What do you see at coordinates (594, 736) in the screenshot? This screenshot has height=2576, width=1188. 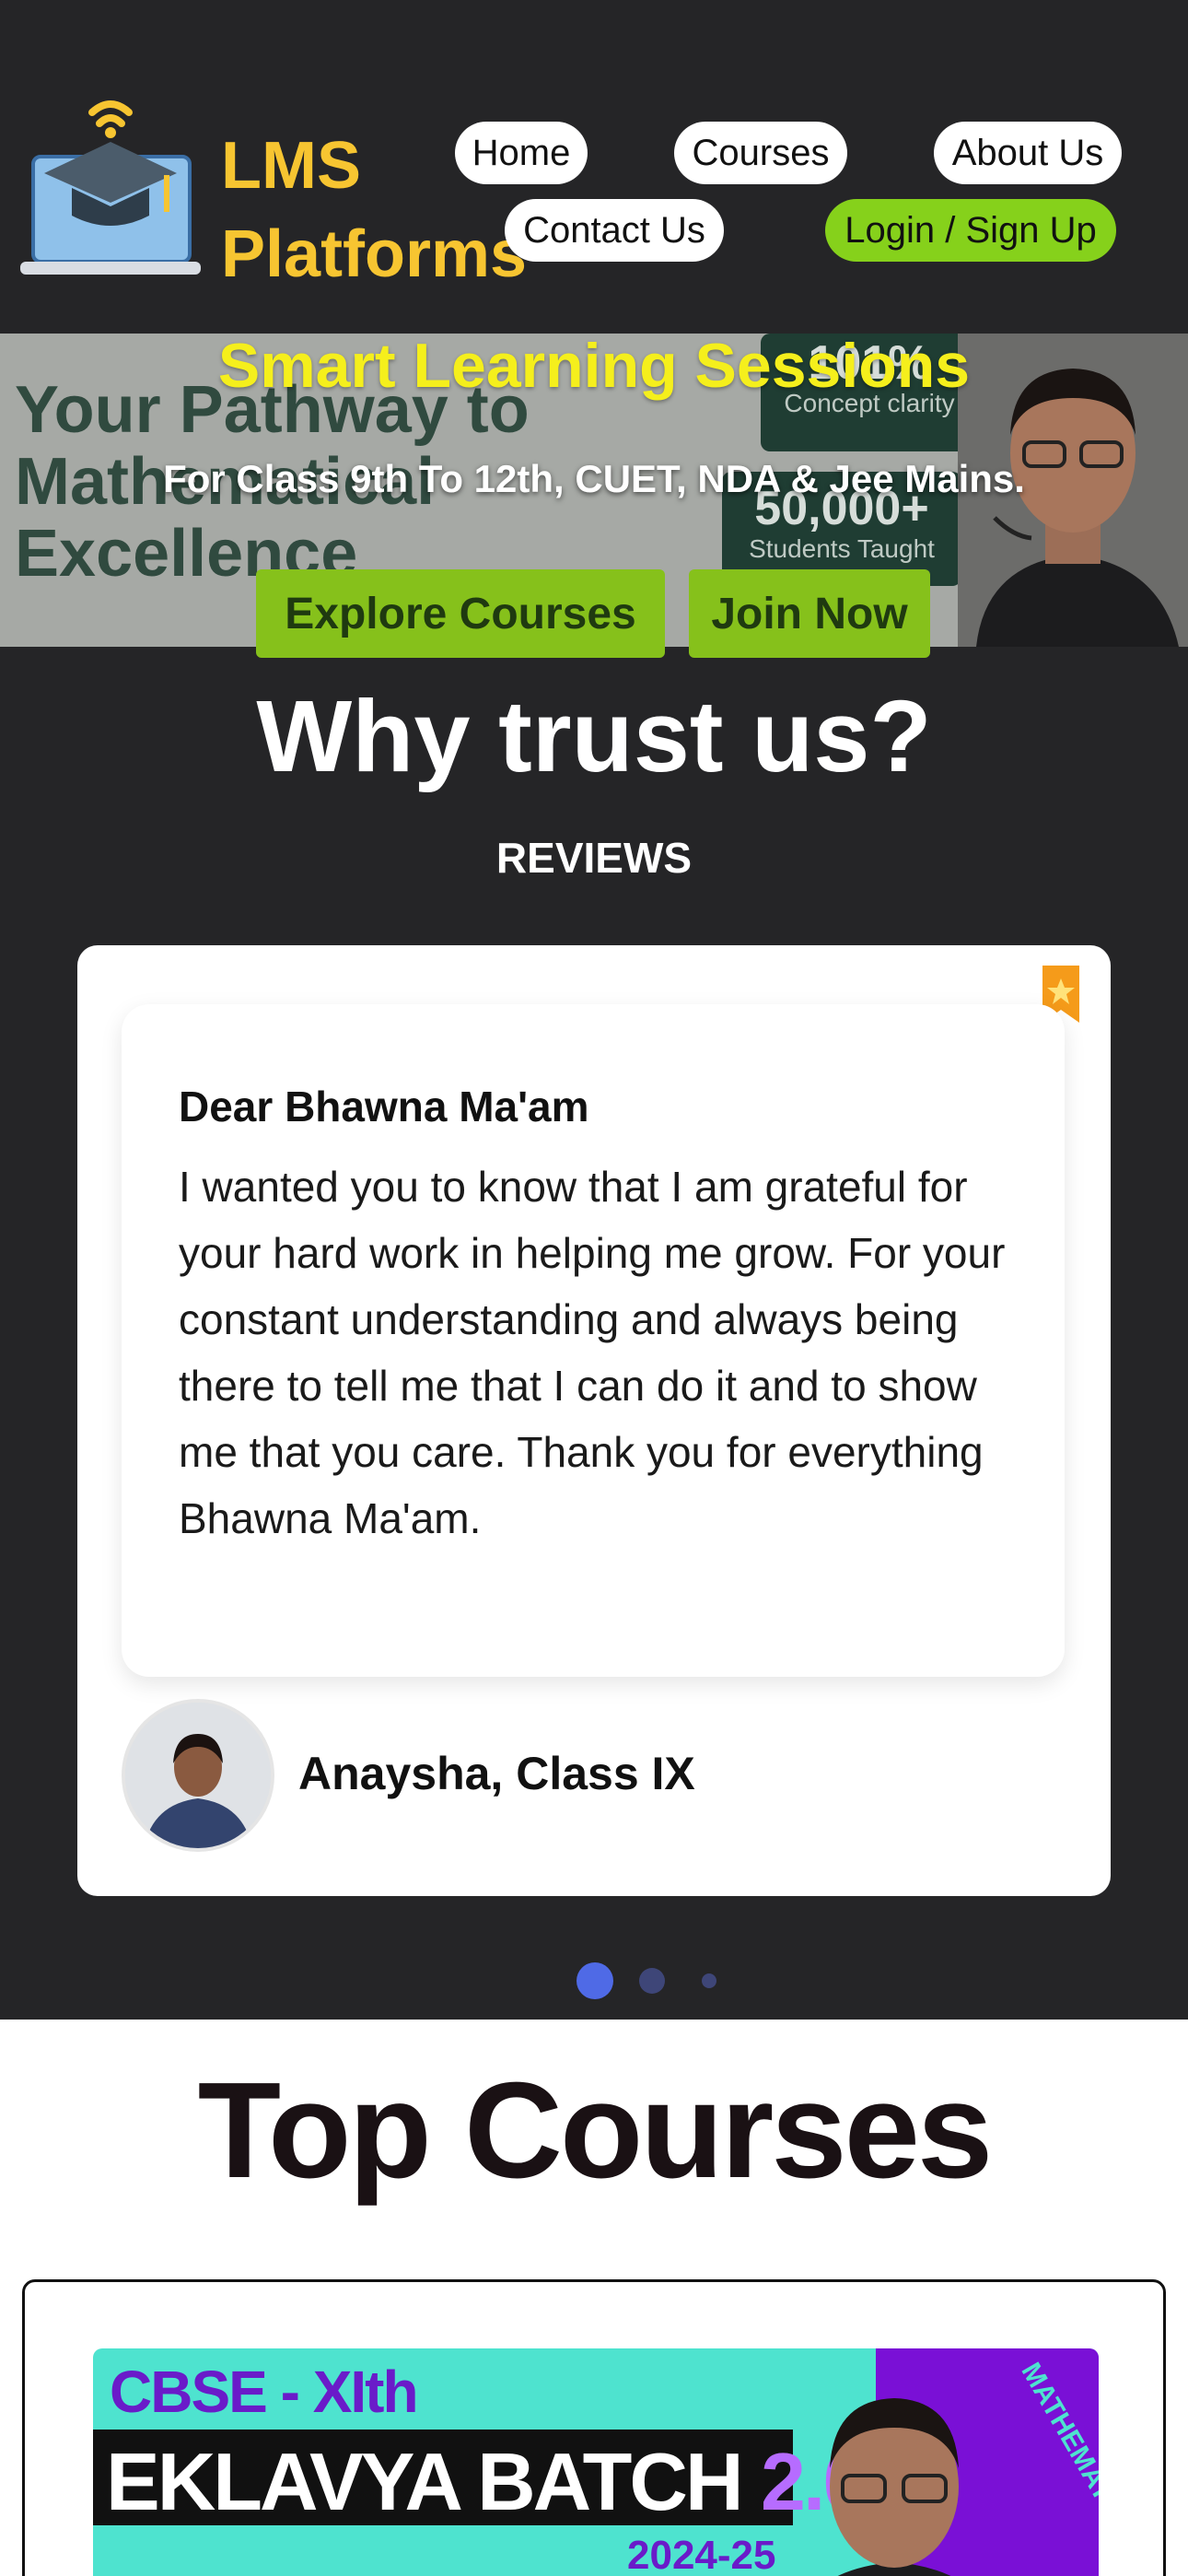 I see `section-title-trust: Why trust us?` at bounding box center [594, 736].